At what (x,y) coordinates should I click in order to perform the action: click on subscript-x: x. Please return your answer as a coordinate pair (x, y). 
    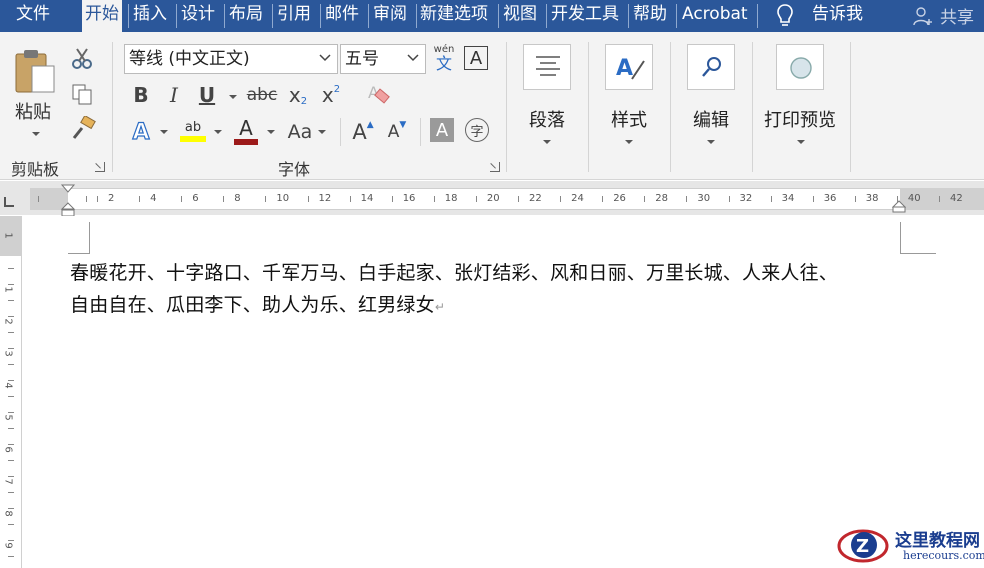
    Looking at the image, I should click on (294, 95).